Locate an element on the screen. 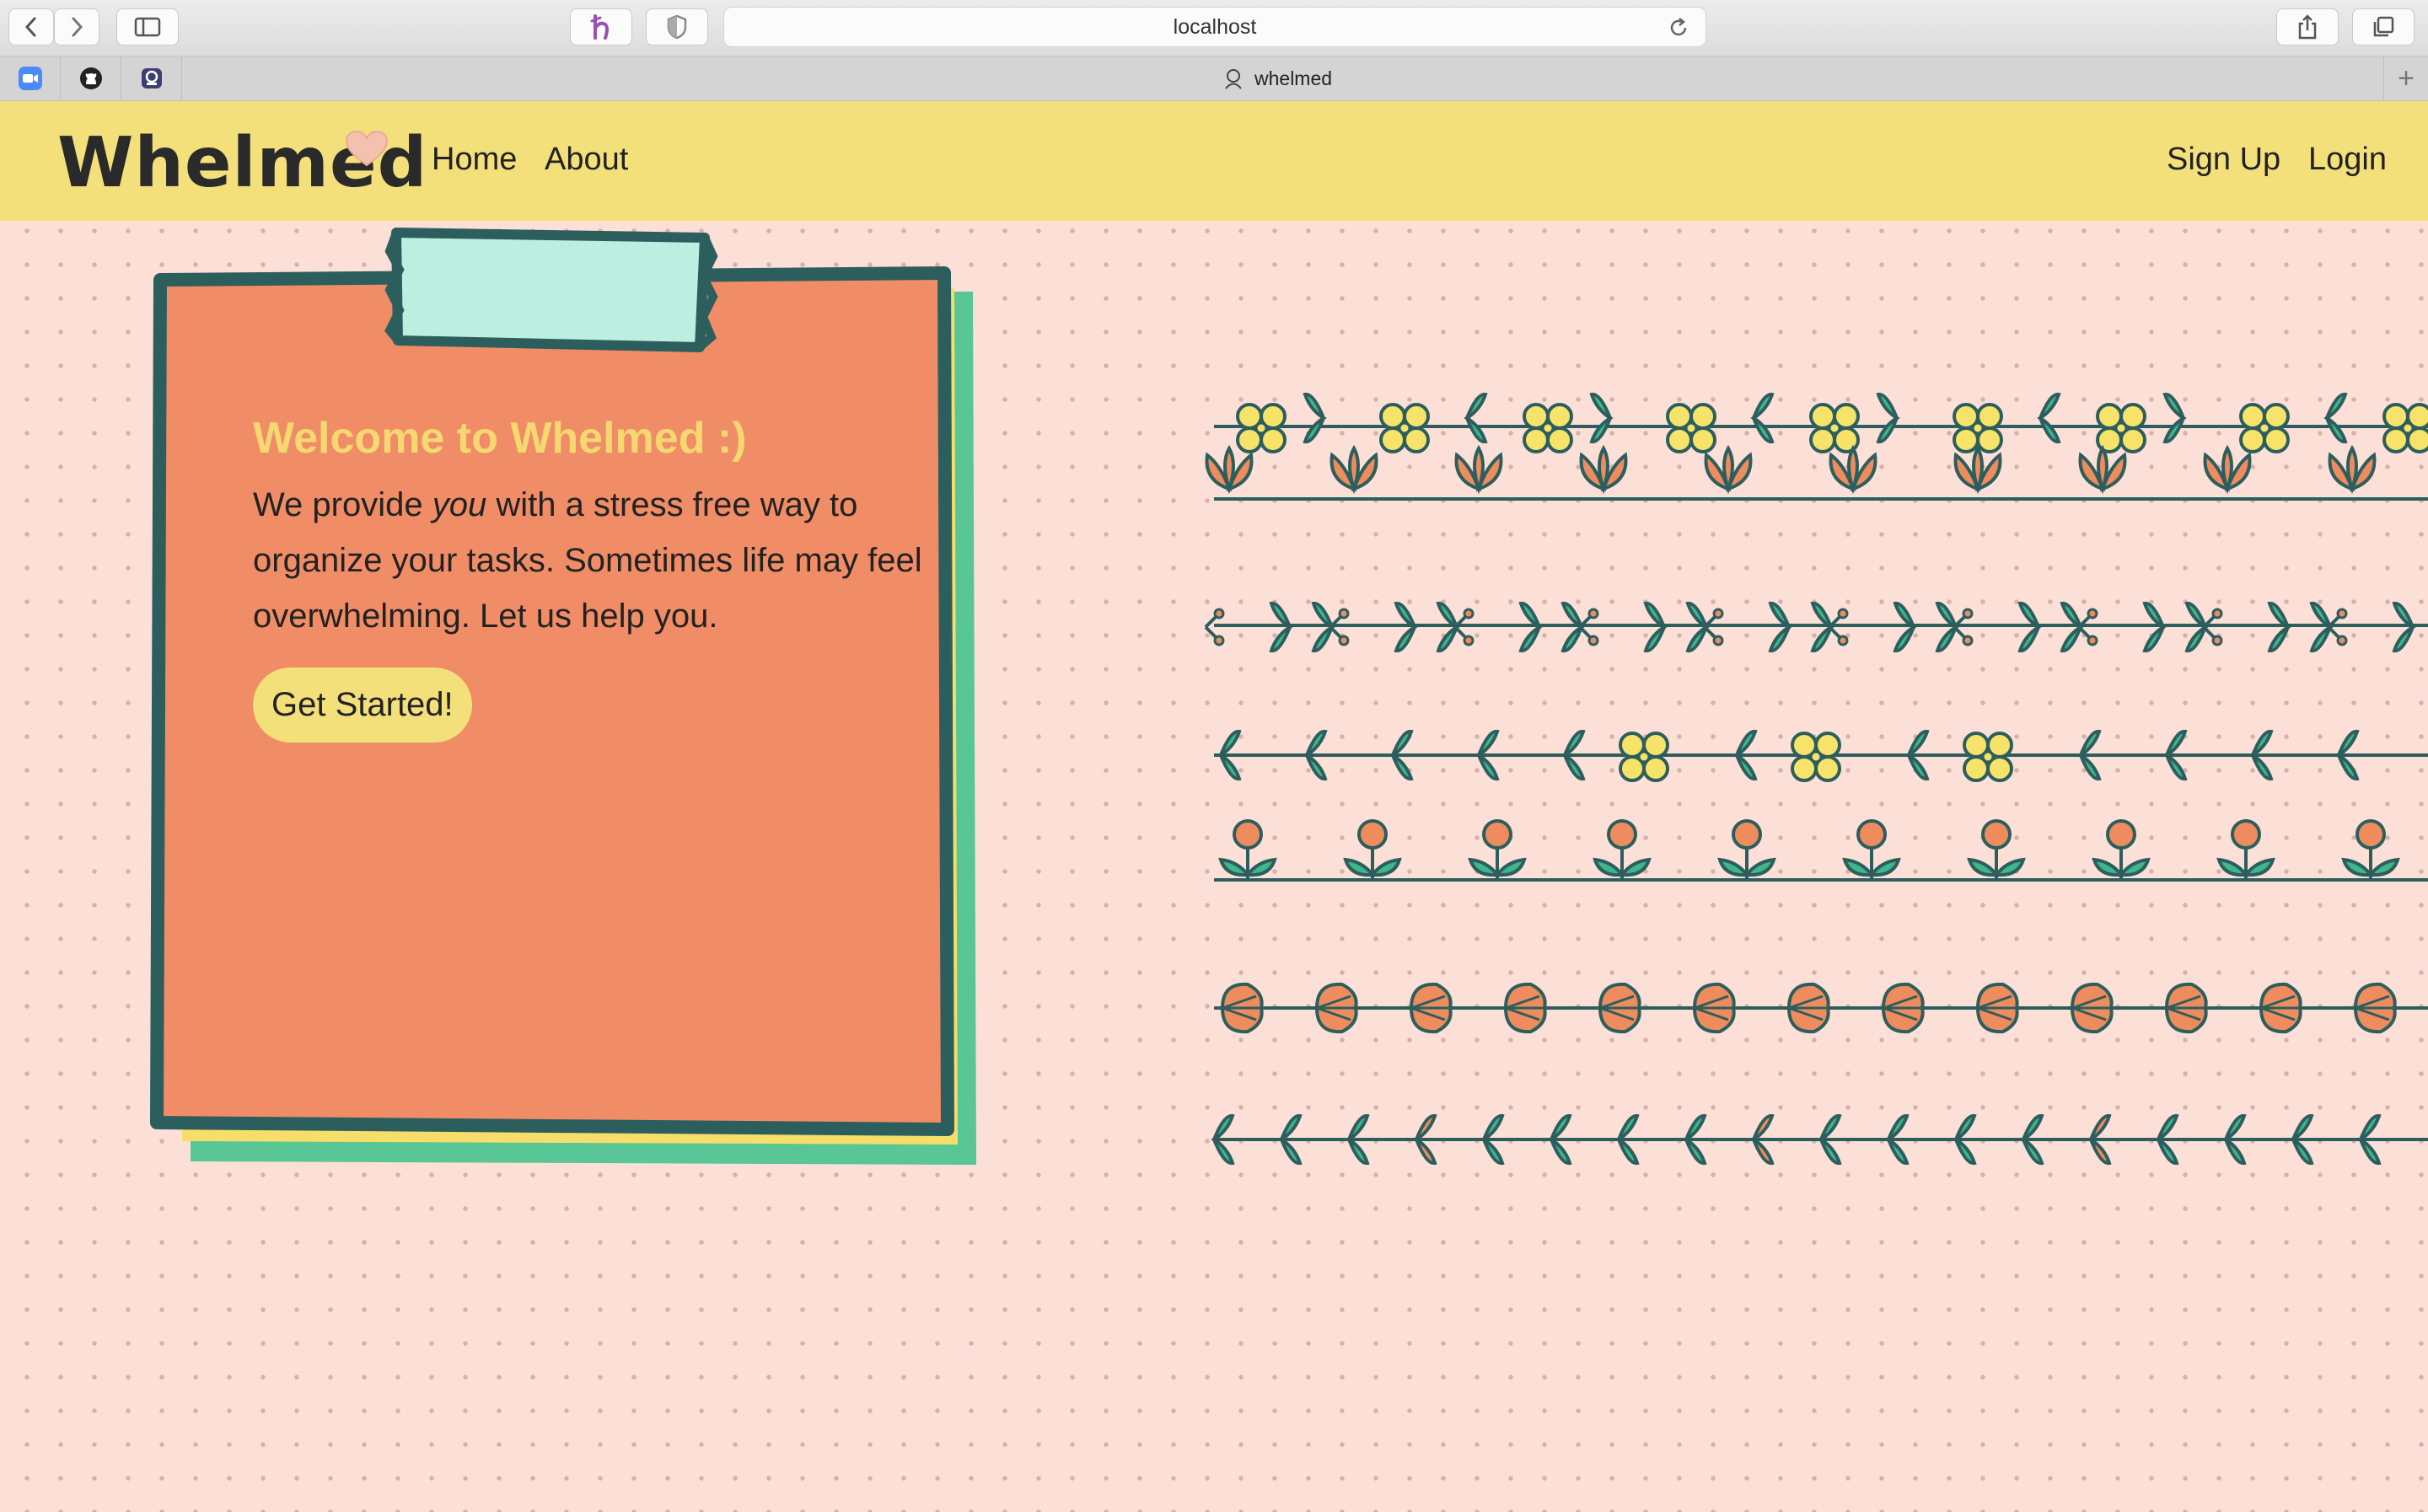 Image resolution: width=2428 pixels, height=1512 pixels. url-text: localhost is located at coordinates (1215, 26).